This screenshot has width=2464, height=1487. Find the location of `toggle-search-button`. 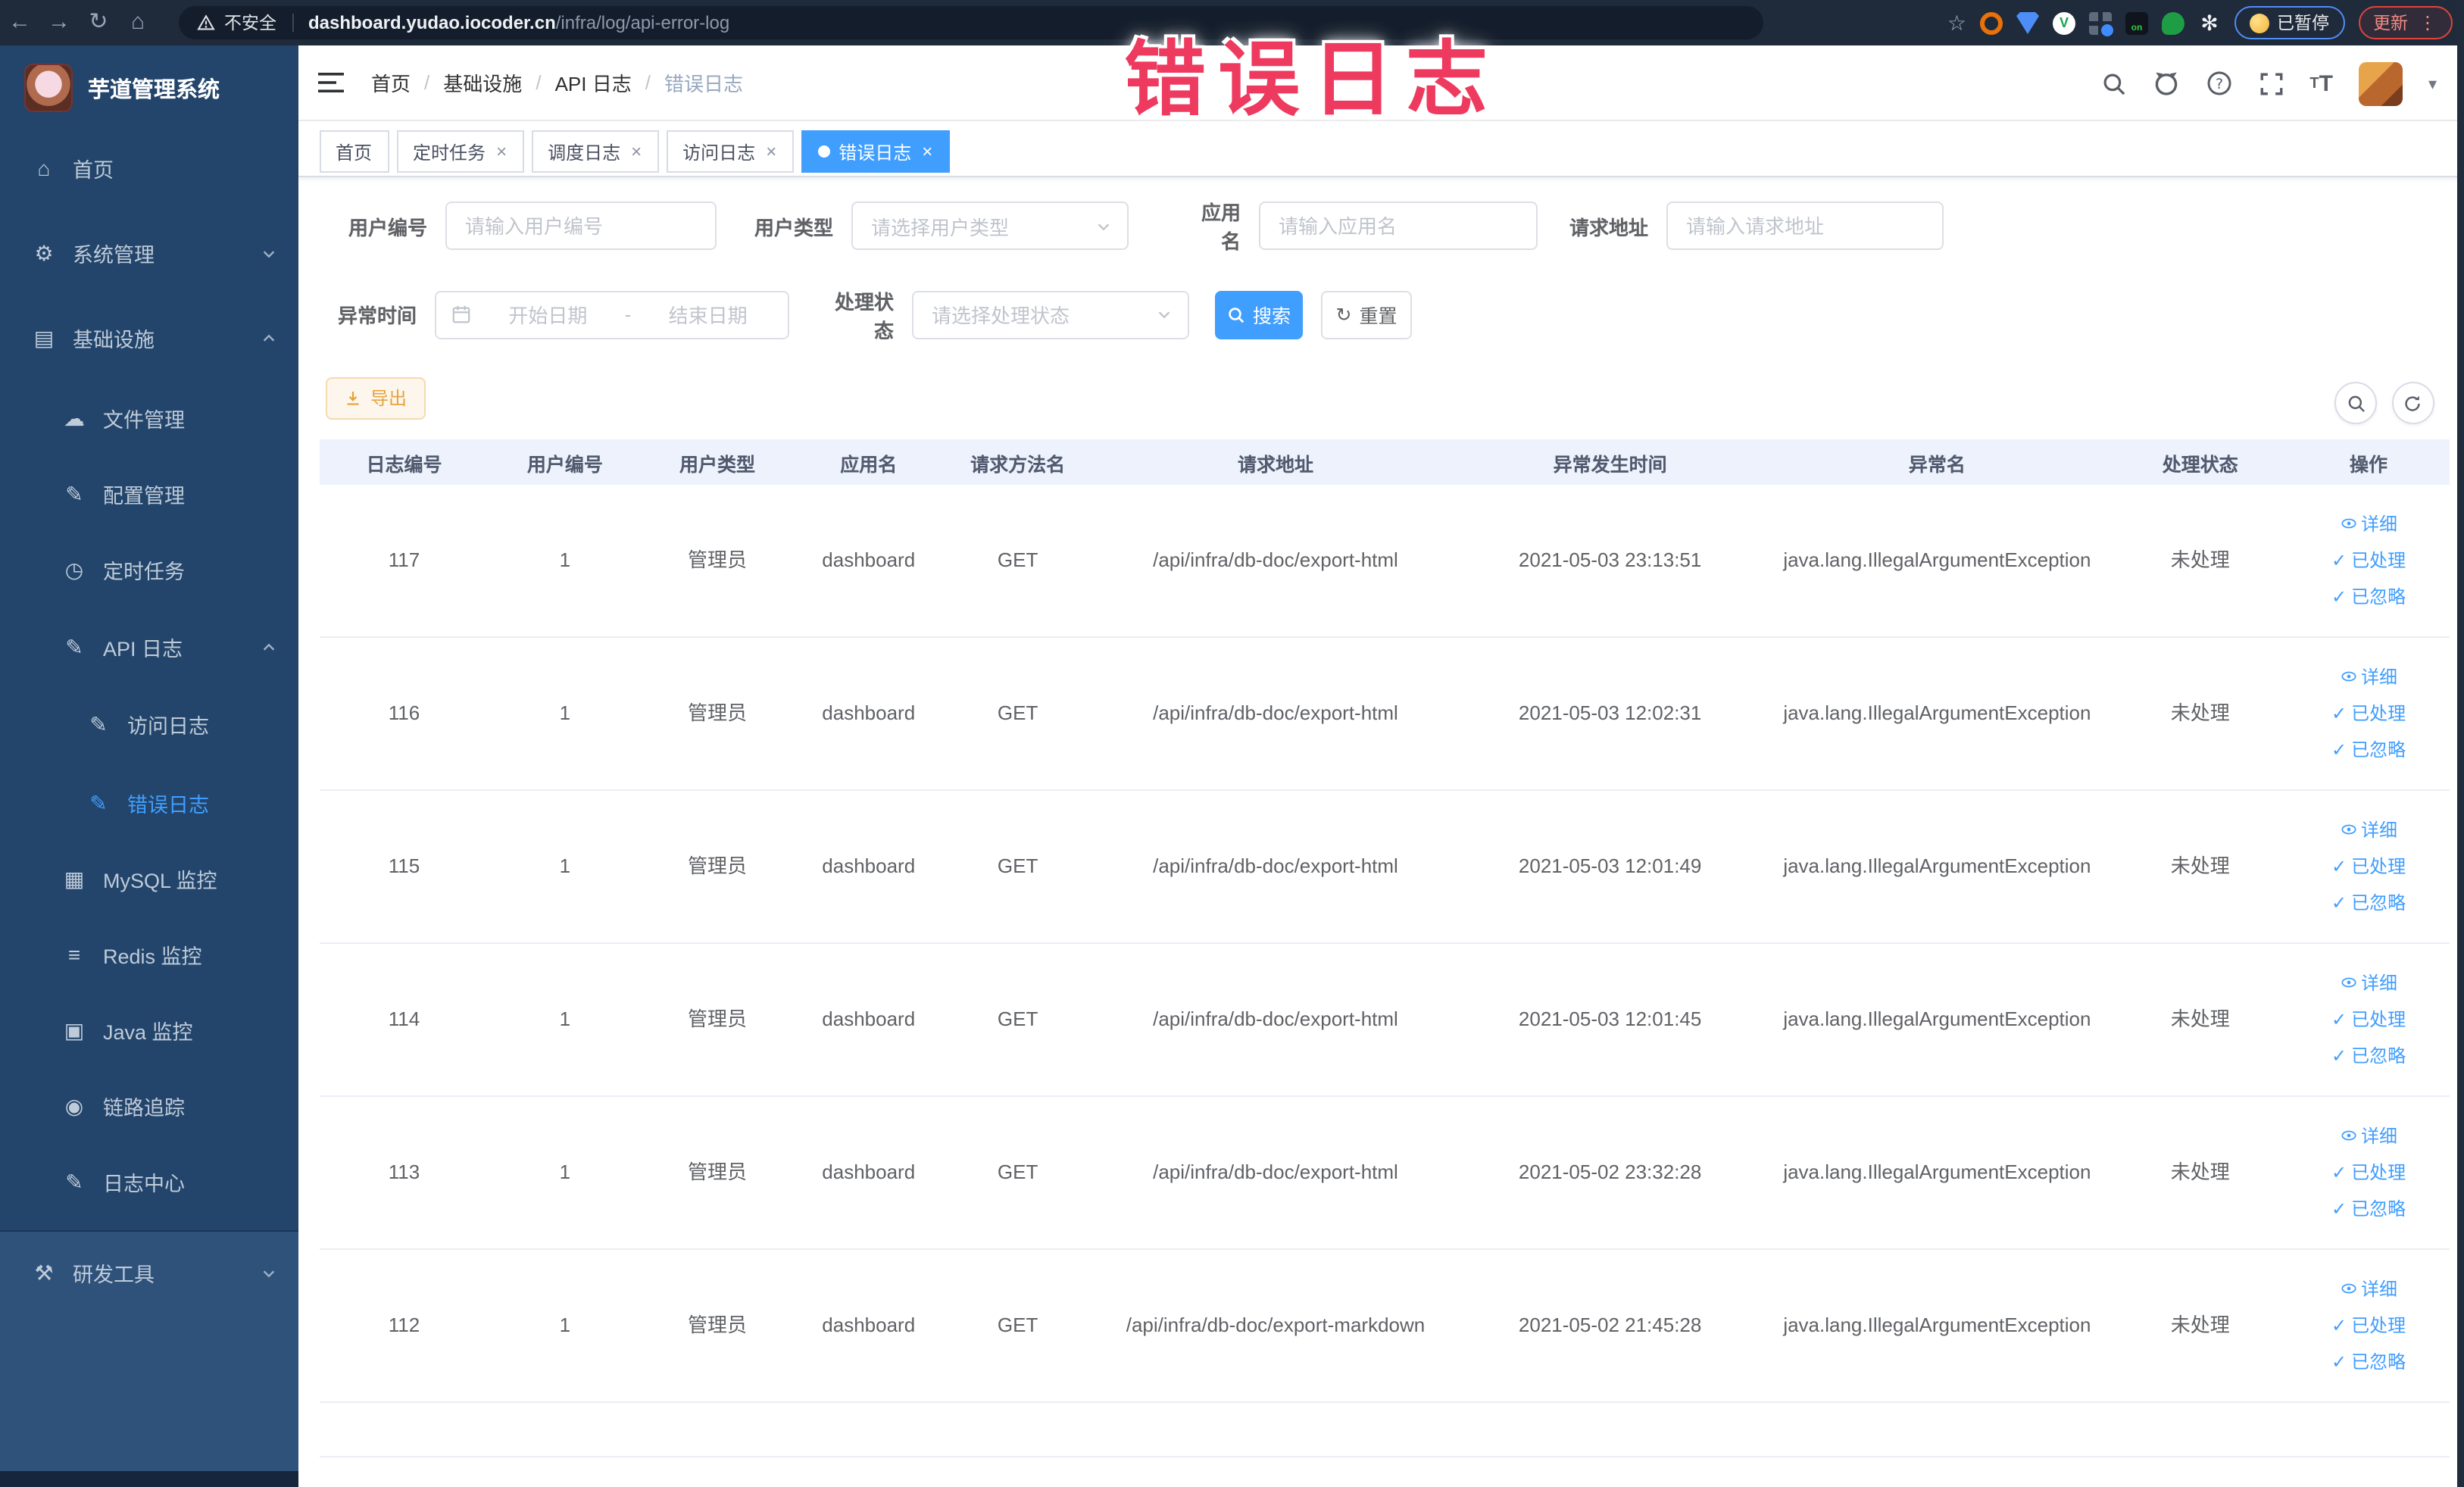

toggle-search-button is located at coordinates (2355, 403).